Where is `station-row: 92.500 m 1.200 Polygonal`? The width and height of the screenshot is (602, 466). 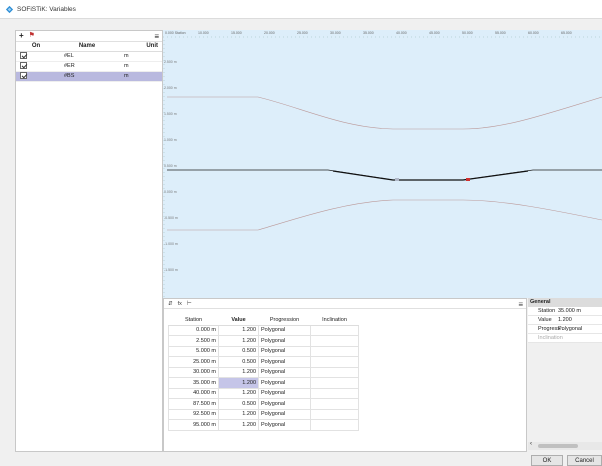
station-row: 92.500 m 1.200 Polygonal is located at coordinates (263, 414).